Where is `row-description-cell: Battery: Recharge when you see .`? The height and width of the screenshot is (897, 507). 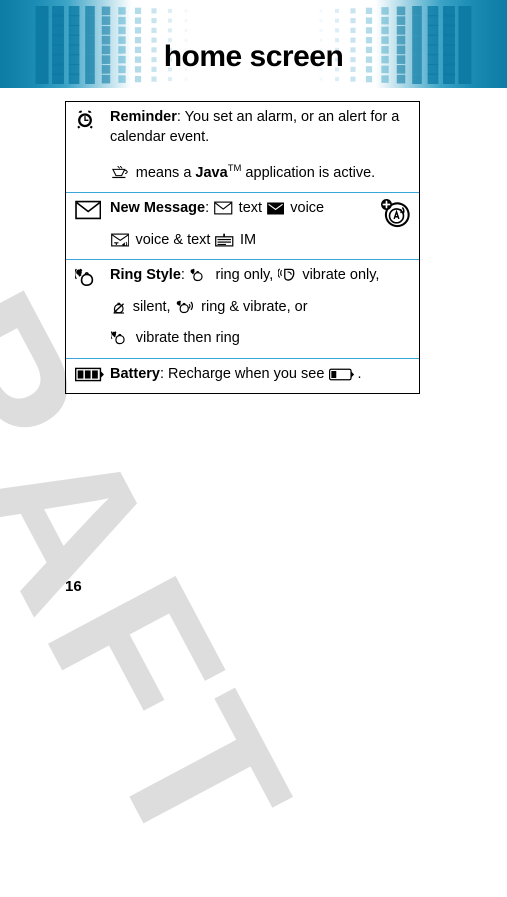
row-description-cell: Battery: Recharge when you see . is located at coordinates (264, 376).